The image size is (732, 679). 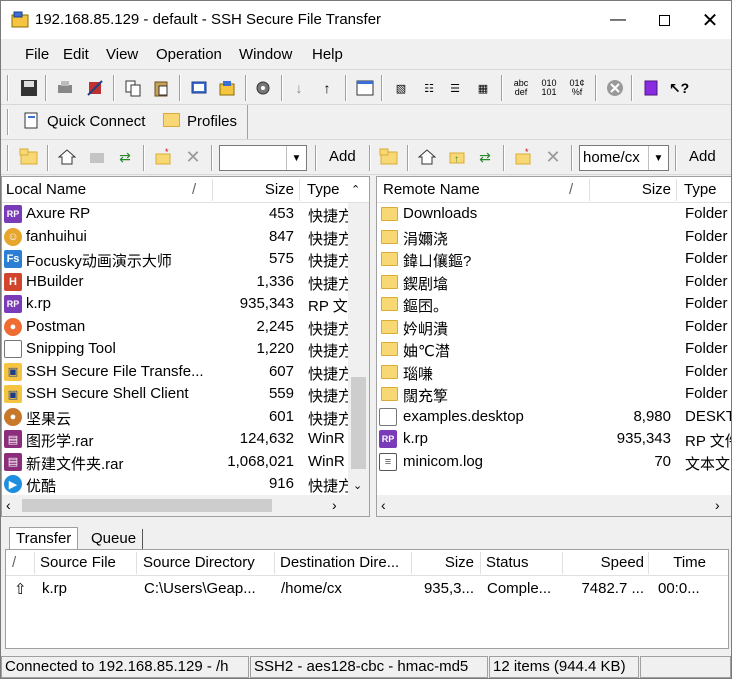 I want to click on local-hscroll: ‹ ›, so click(x=185, y=505).